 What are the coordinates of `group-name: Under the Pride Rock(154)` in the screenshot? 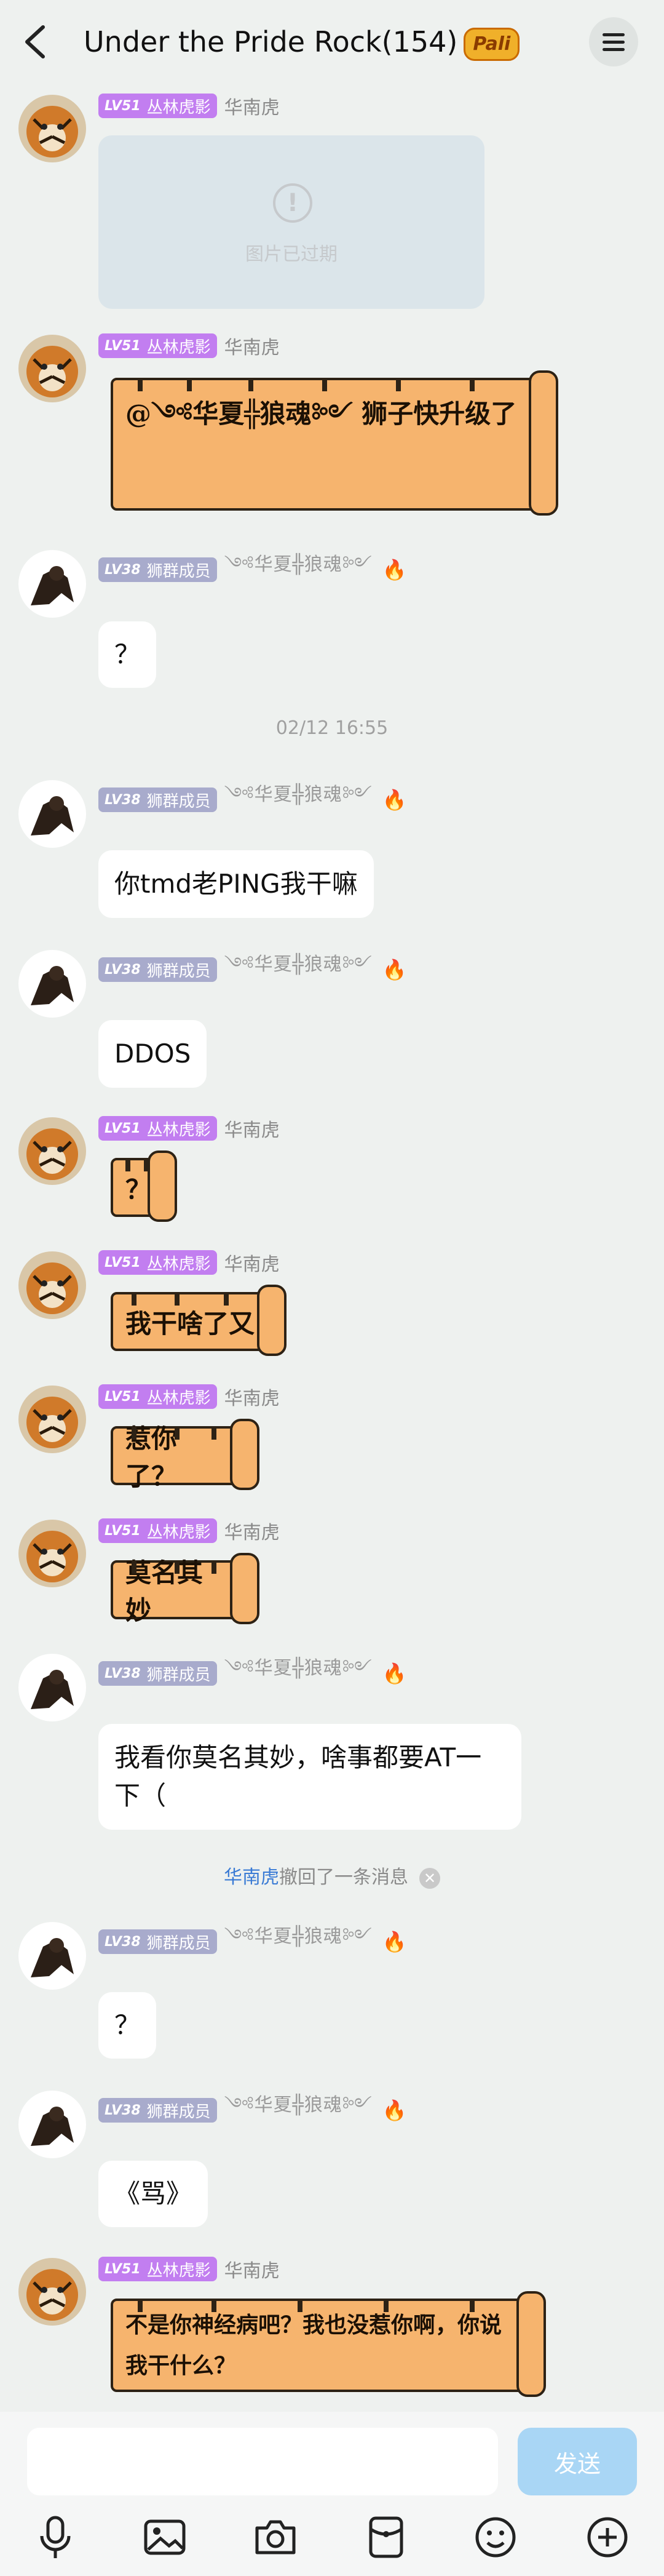 It's located at (271, 41).